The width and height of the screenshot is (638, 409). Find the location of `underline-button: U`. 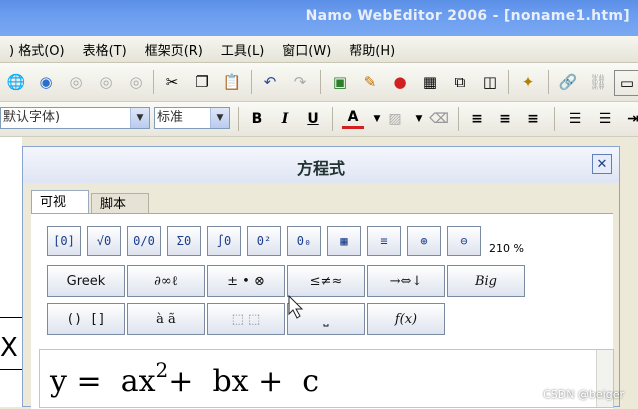

underline-button: U is located at coordinates (313, 119).